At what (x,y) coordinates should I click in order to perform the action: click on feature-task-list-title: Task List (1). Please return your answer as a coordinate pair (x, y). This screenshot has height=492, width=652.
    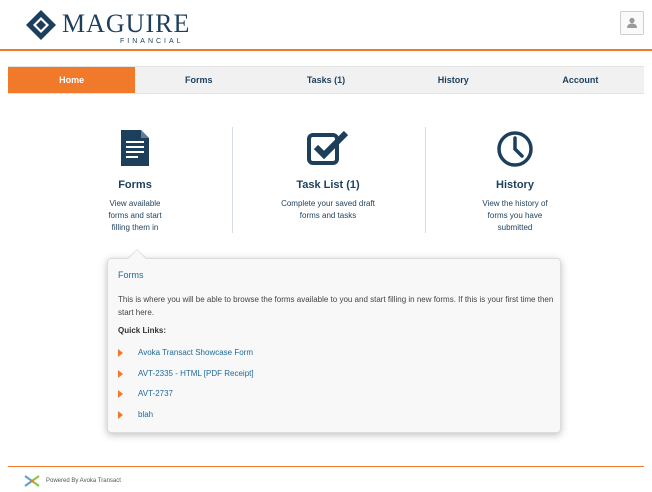
    Looking at the image, I should click on (328, 185).